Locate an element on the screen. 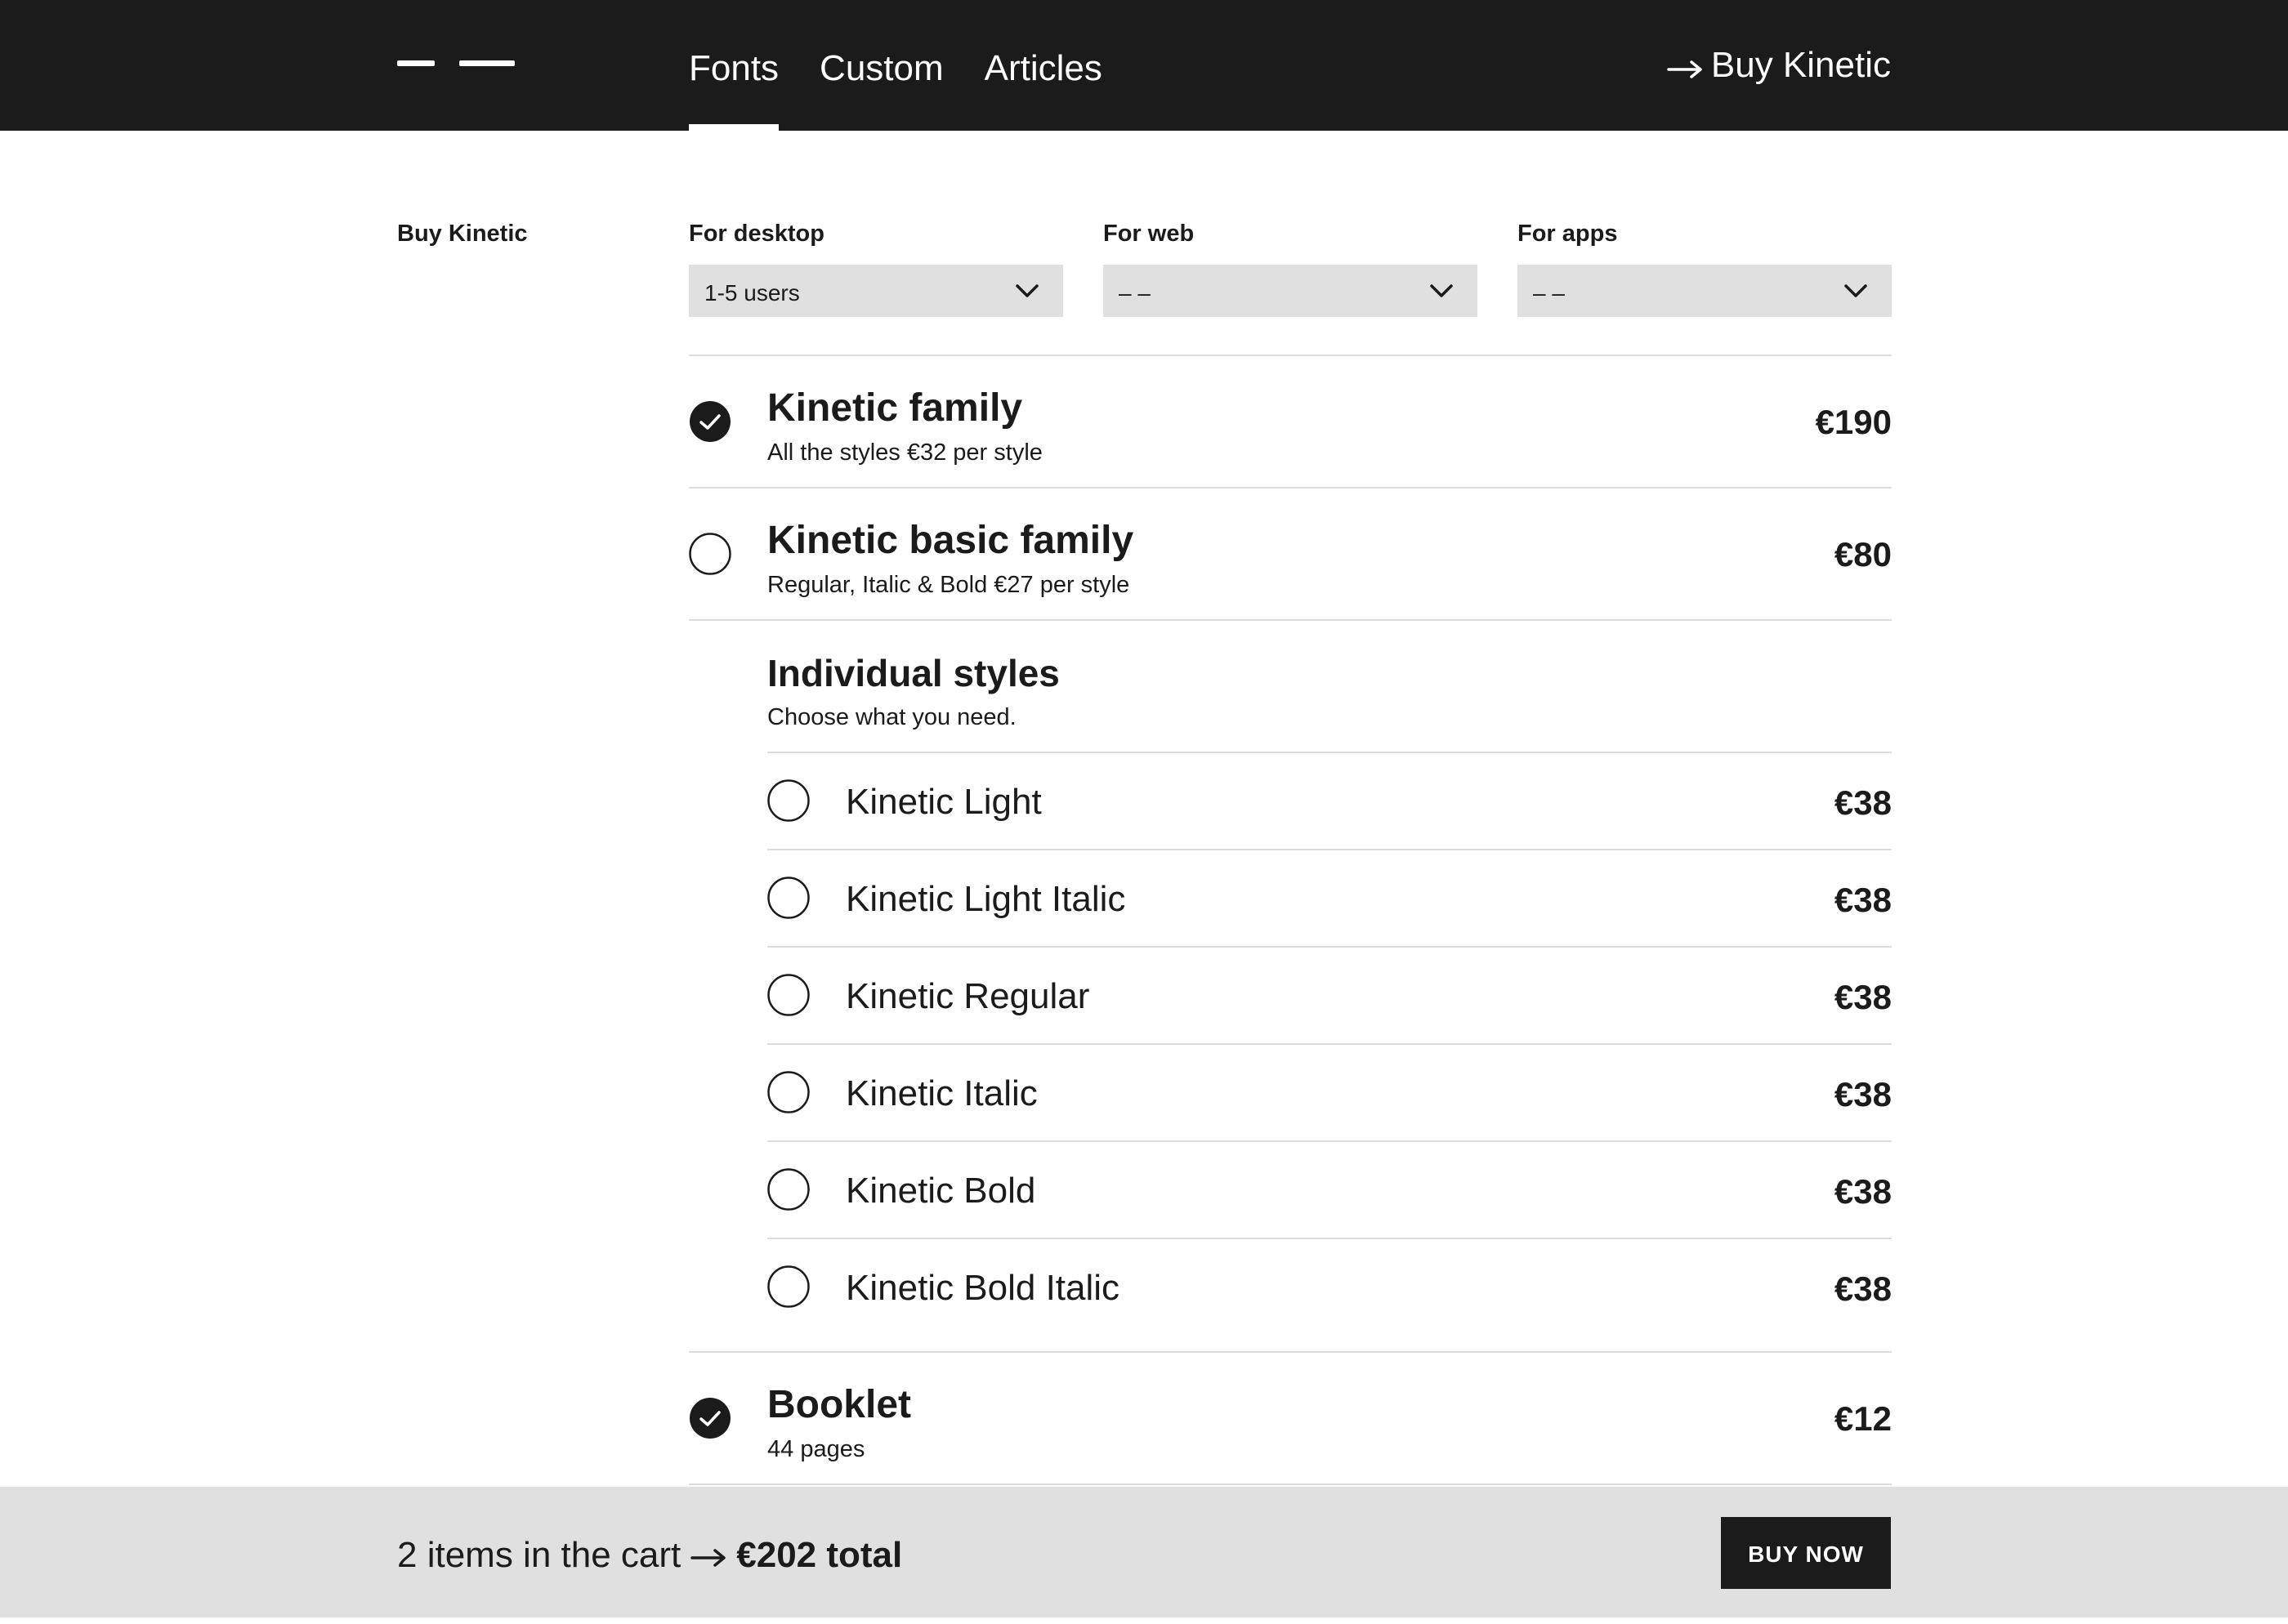 This screenshot has width=2288, height=1624. style-row-kinetic-light-italic: Kinetic Light Italic €38 is located at coordinates (1329, 897).